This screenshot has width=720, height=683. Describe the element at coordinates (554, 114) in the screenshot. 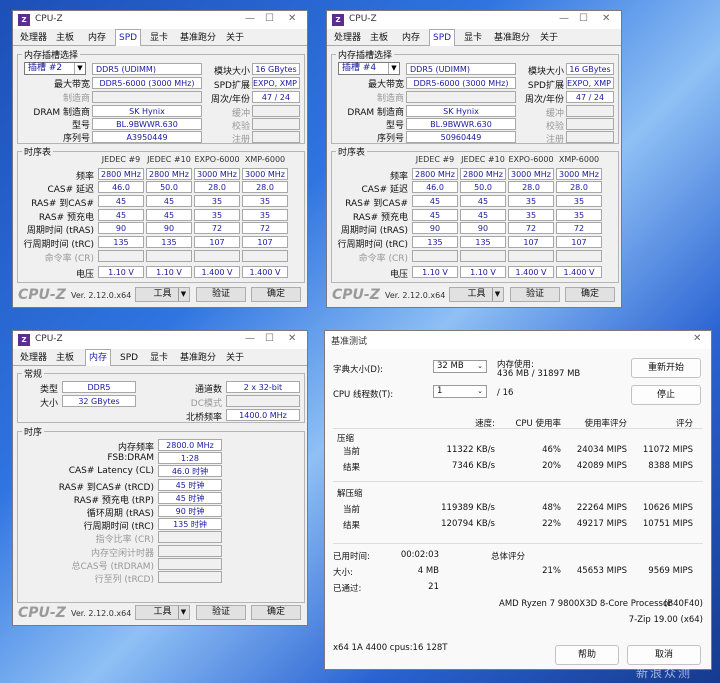

I see `buffered-label: 缓冲` at that location.